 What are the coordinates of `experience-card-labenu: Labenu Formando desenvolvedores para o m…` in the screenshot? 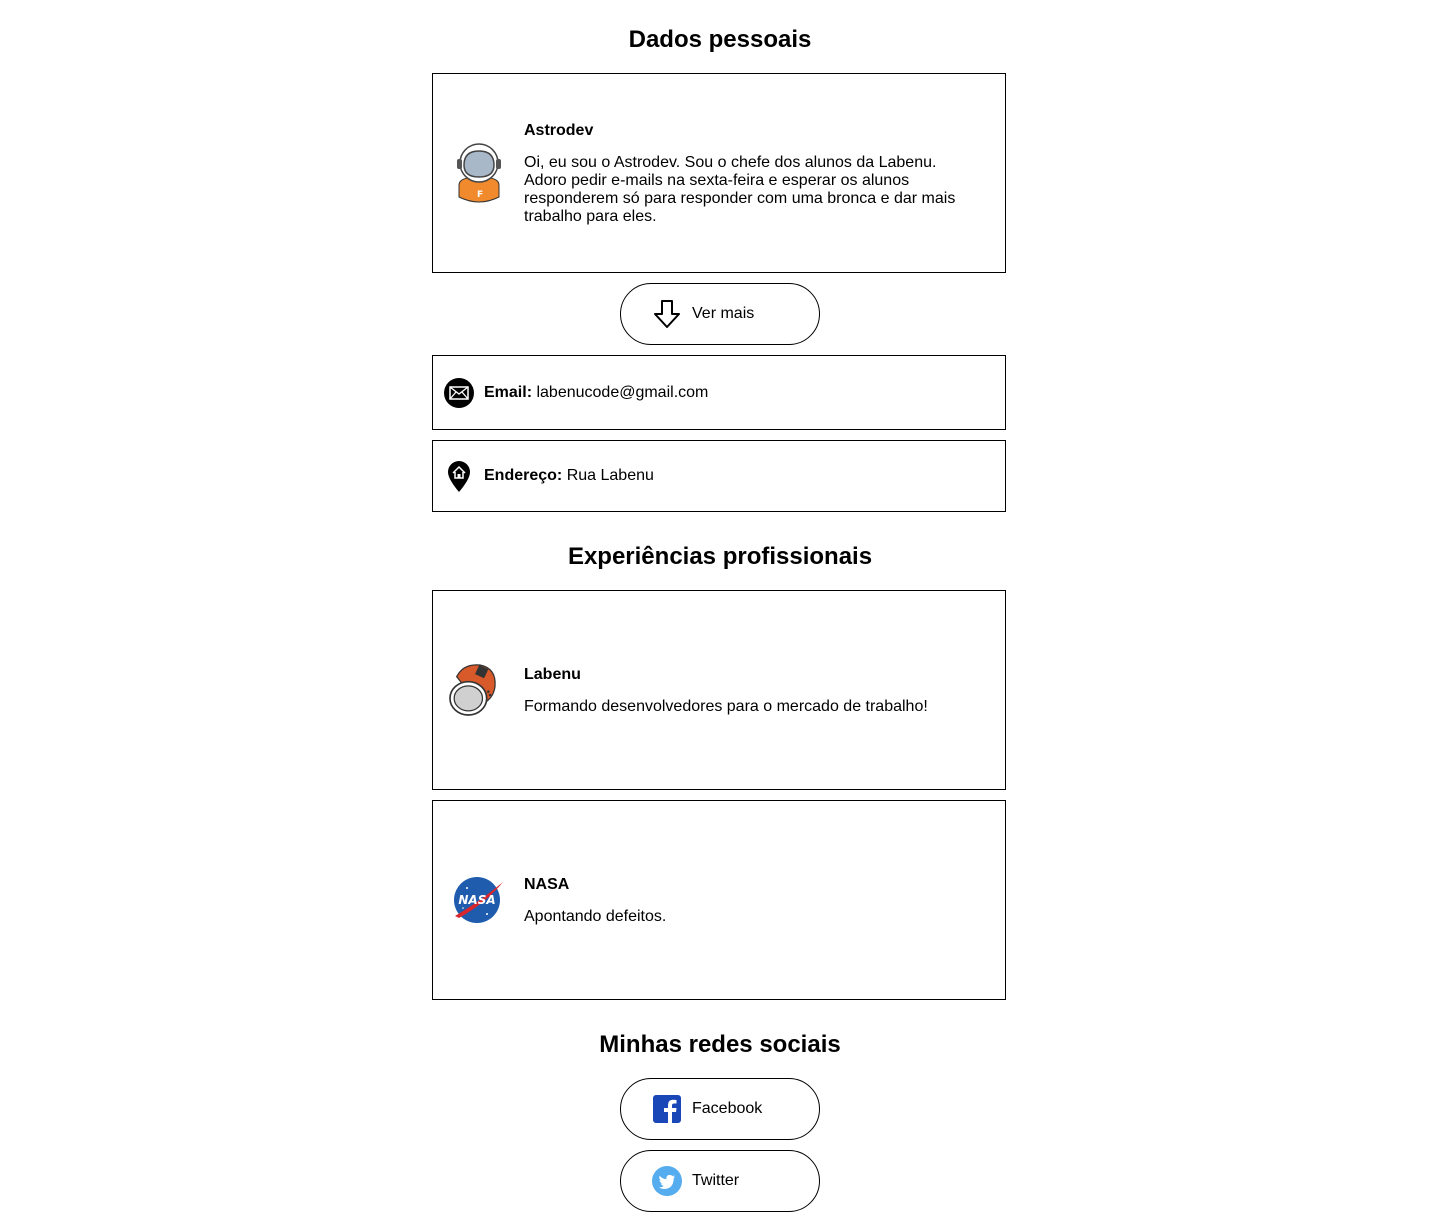 It's located at (719, 690).